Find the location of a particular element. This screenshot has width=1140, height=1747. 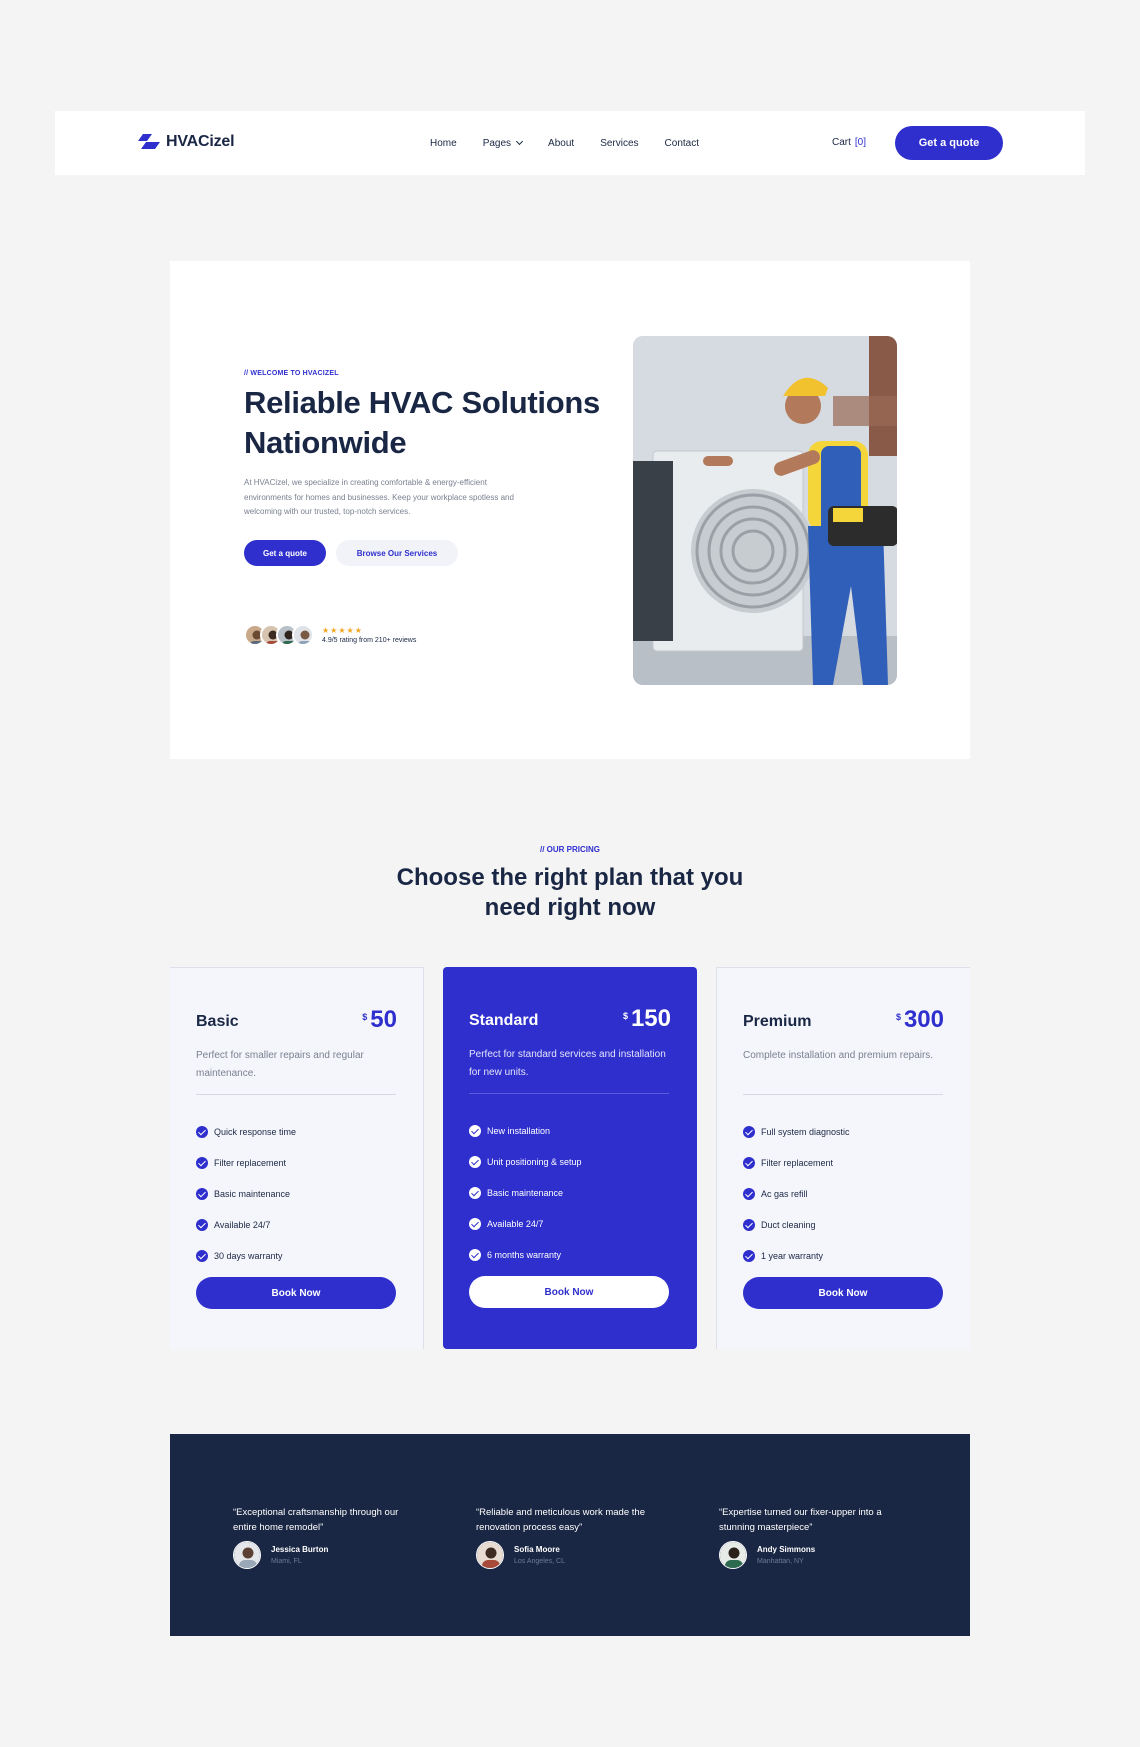

pricing-eyebrow: // OUR PRICING is located at coordinates (569, 849).